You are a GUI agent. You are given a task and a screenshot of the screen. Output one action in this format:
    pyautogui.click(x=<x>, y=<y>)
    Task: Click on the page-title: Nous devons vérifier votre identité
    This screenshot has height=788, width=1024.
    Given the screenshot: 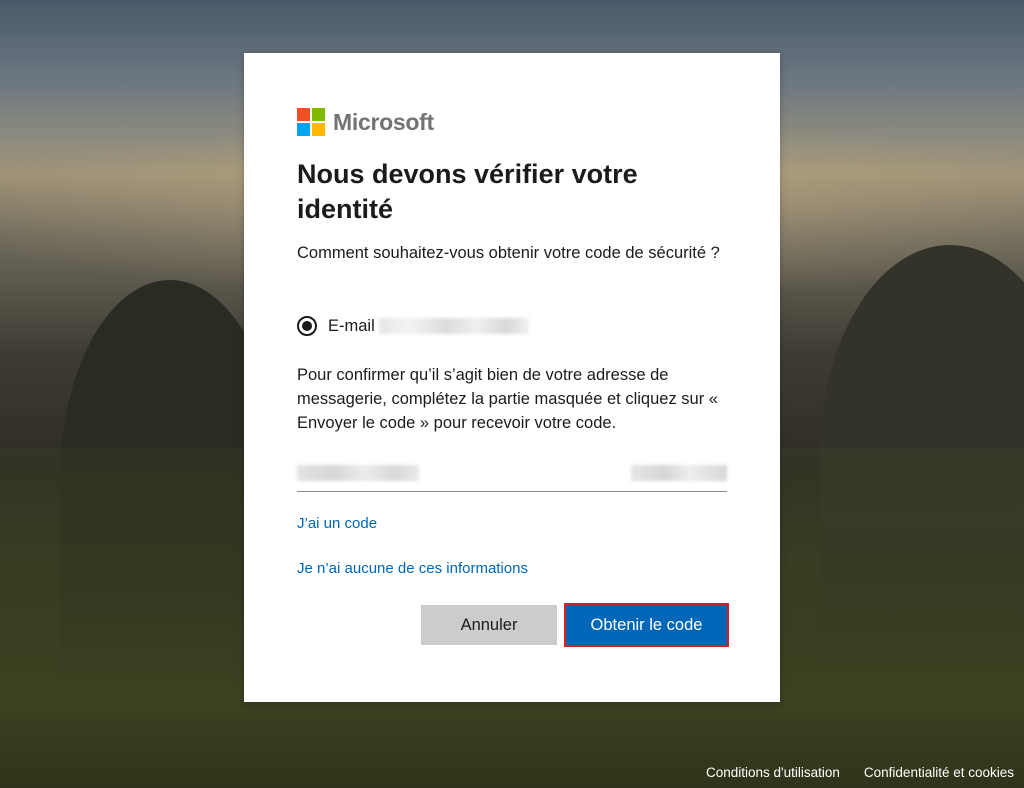 What is the action you would take?
    pyautogui.click(x=467, y=191)
    